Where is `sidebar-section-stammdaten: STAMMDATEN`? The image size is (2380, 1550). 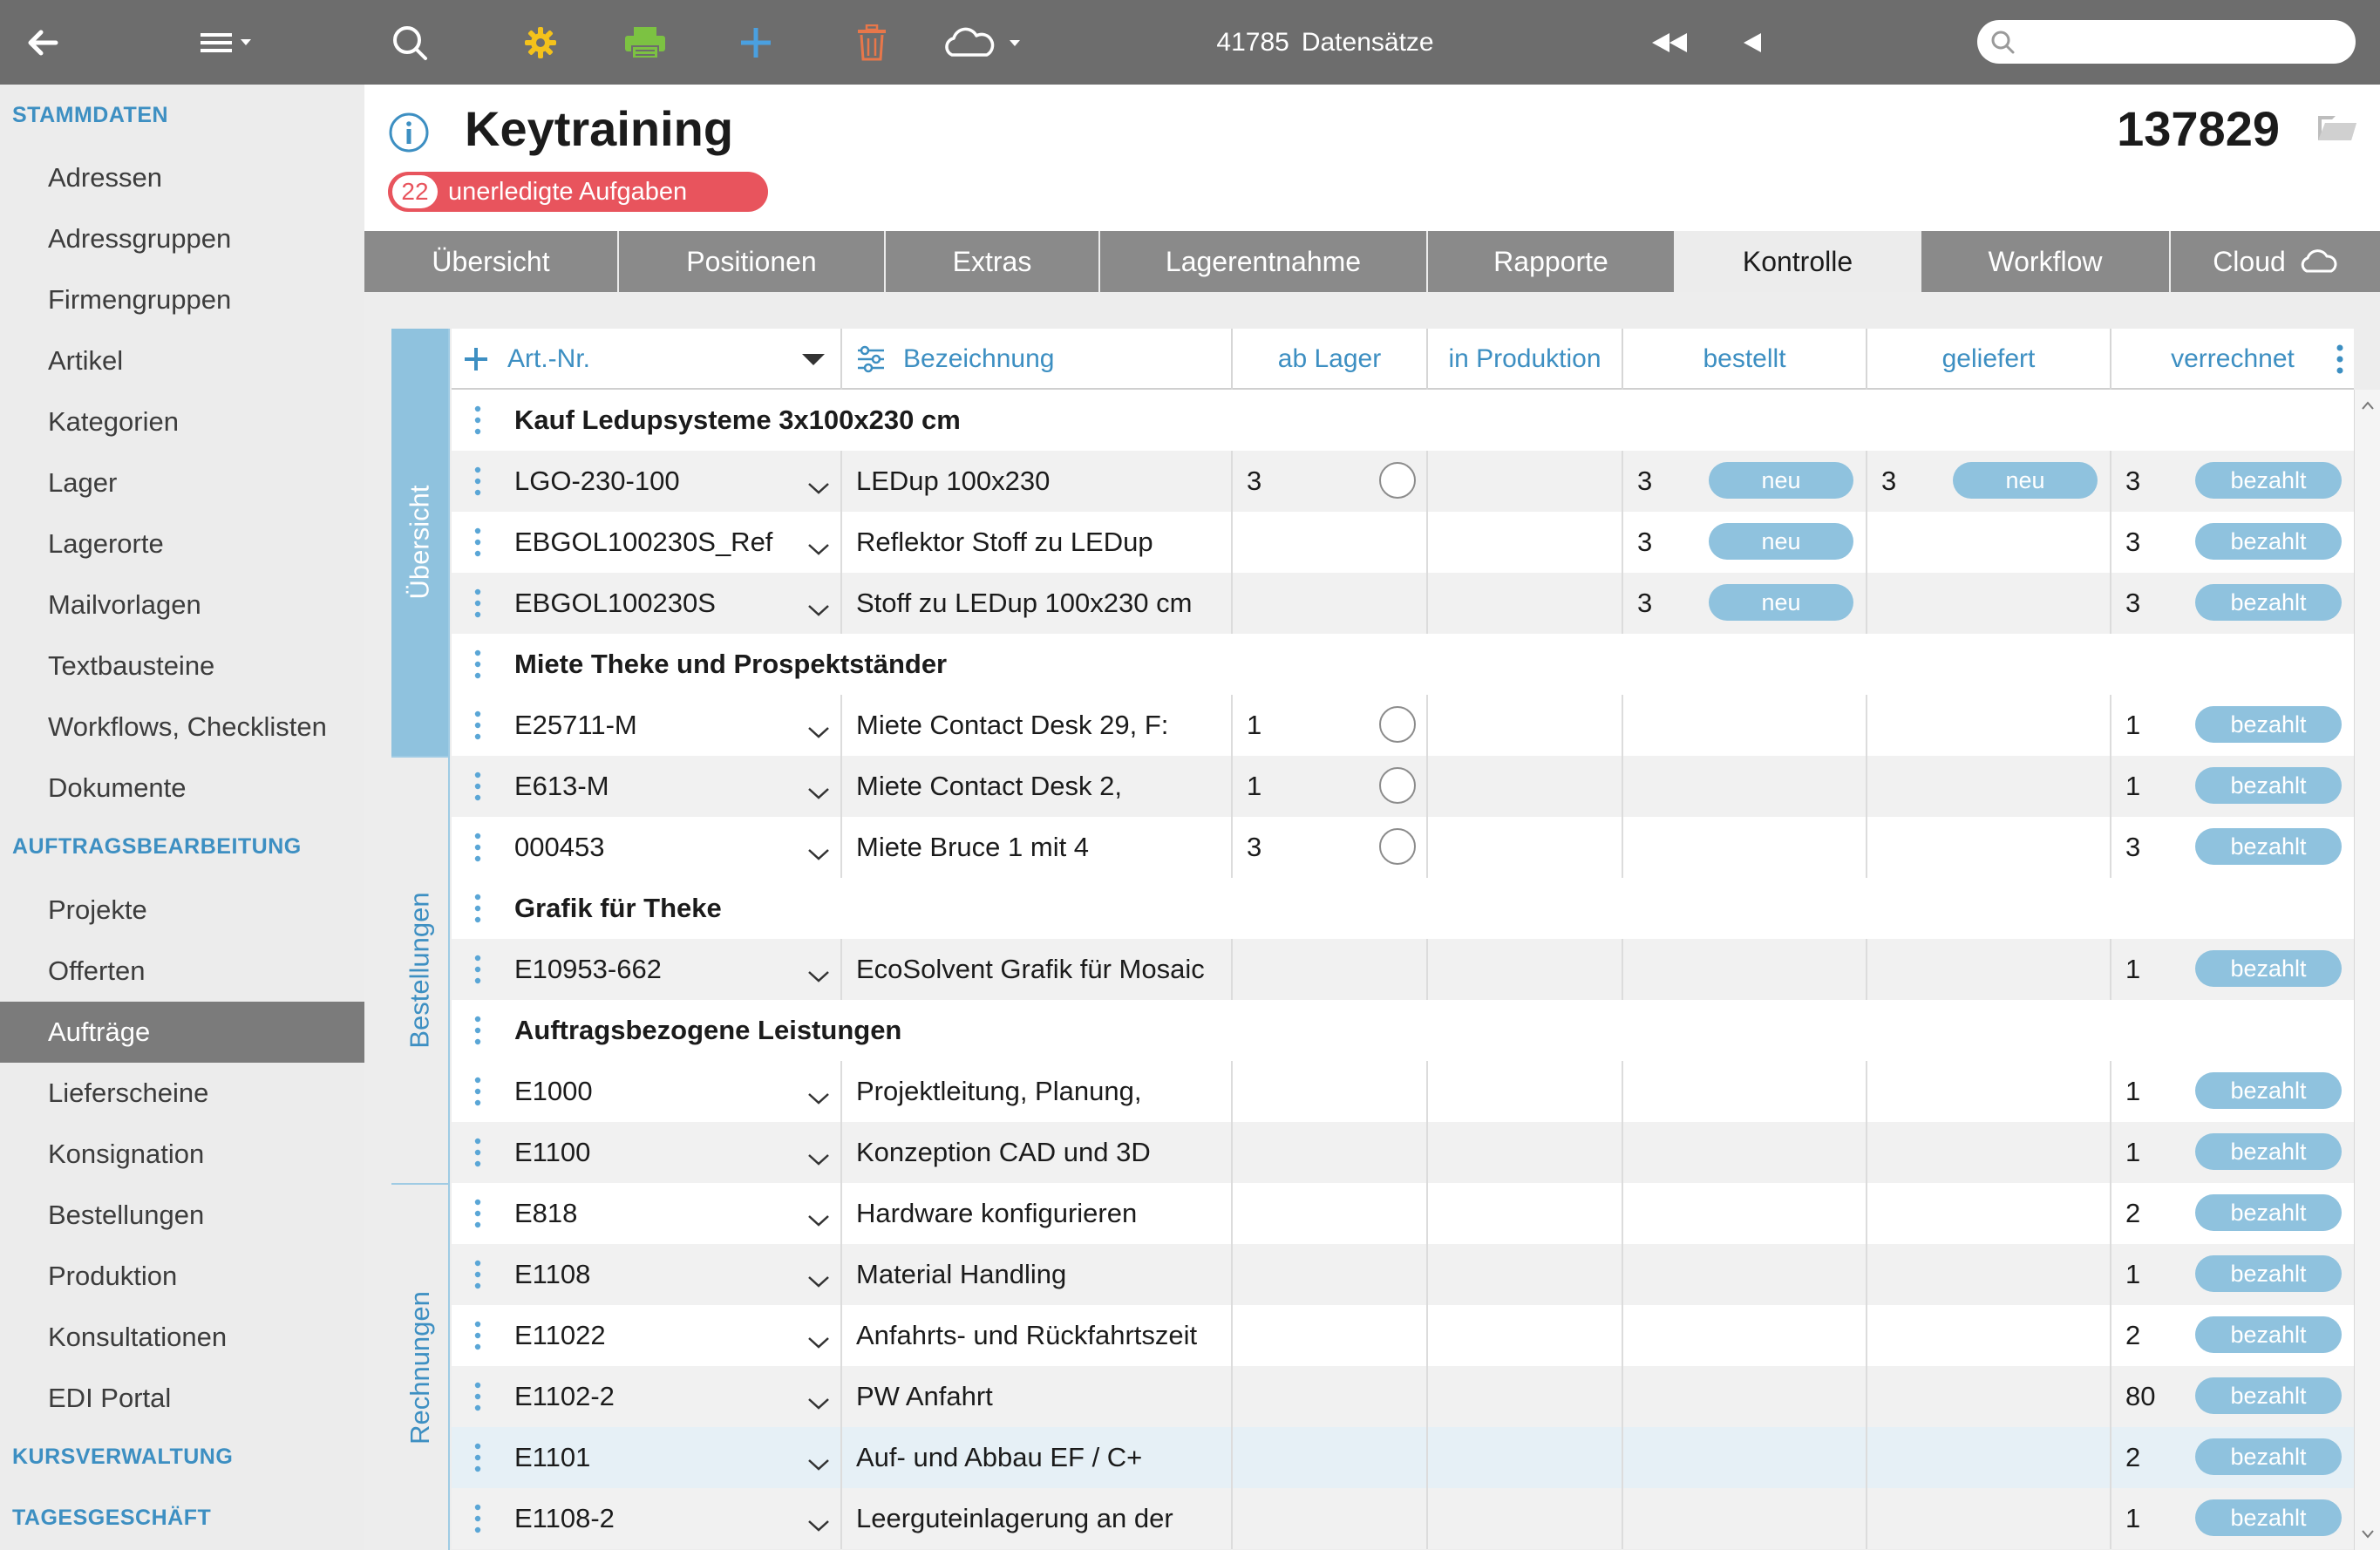
sidebar-section-stammdaten: STAMMDATEN is located at coordinates (90, 115).